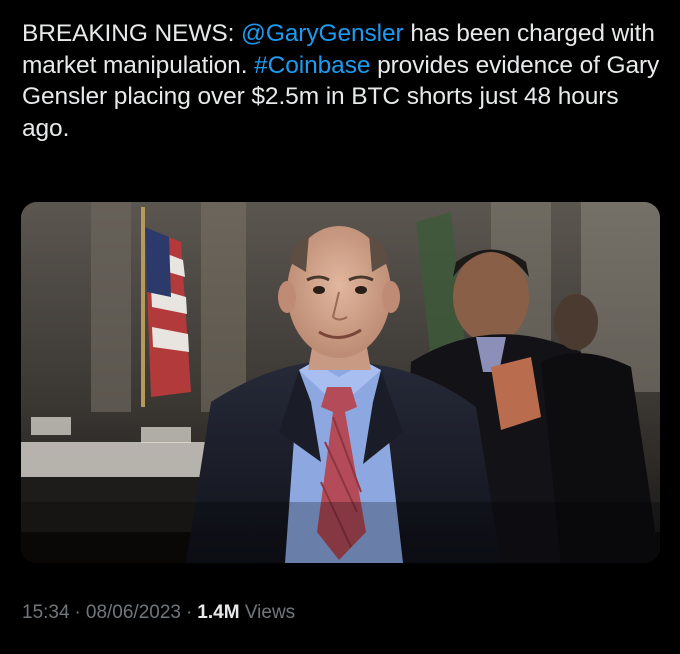 The image size is (680, 654). What do you see at coordinates (270, 612) in the screenshot?
I see `views-label: Views` at bounding box center [270, 612].